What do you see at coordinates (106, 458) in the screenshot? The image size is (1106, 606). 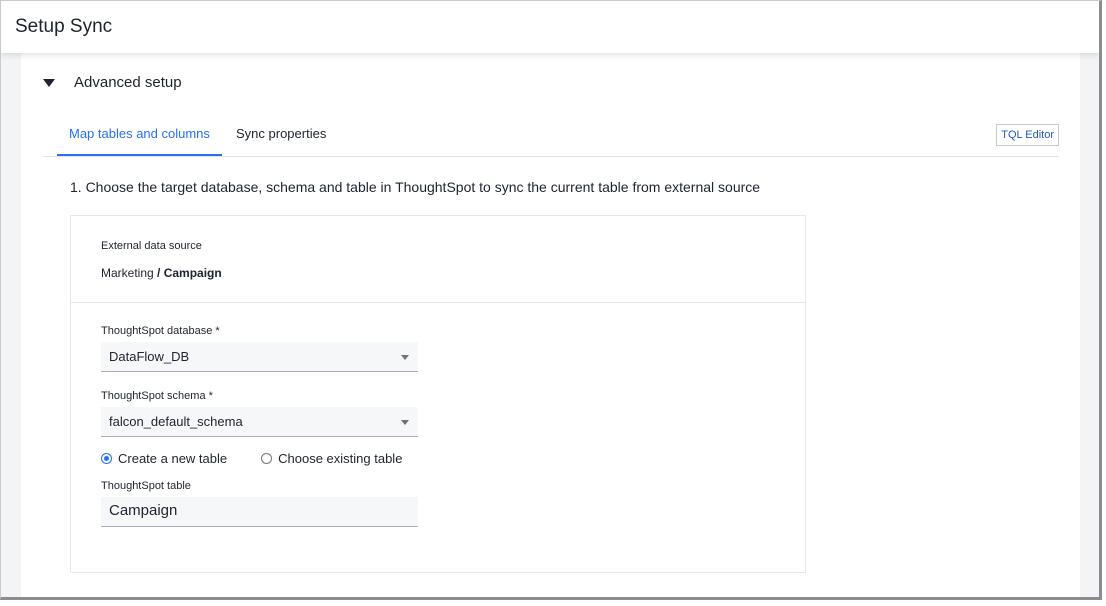 I see `radio-checked-icon` at bounding box center [106, 458].